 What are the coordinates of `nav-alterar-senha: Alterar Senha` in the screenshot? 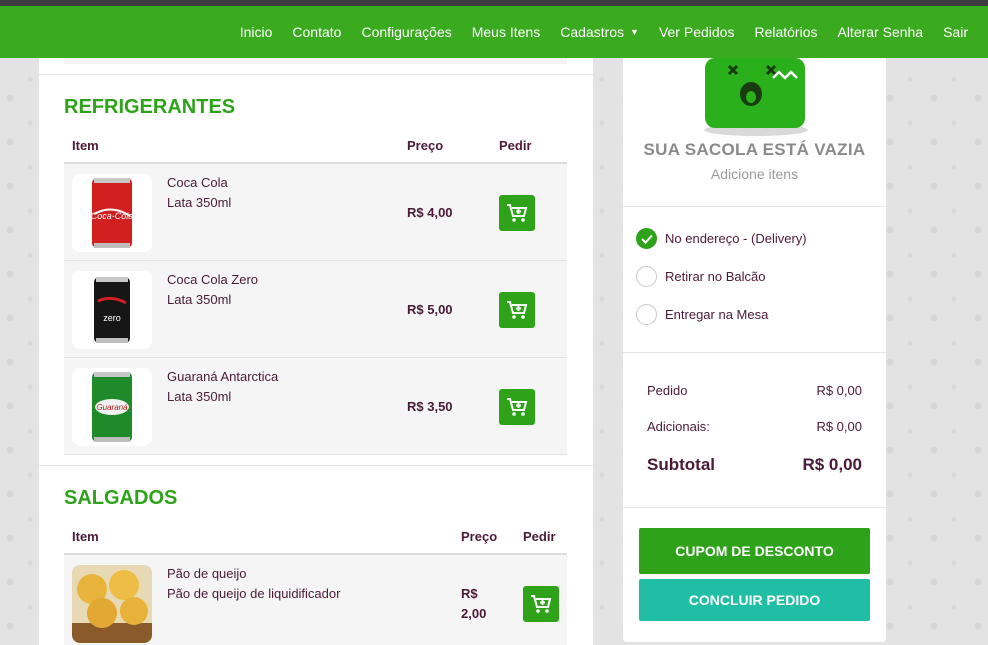 It's located at (880, 32).